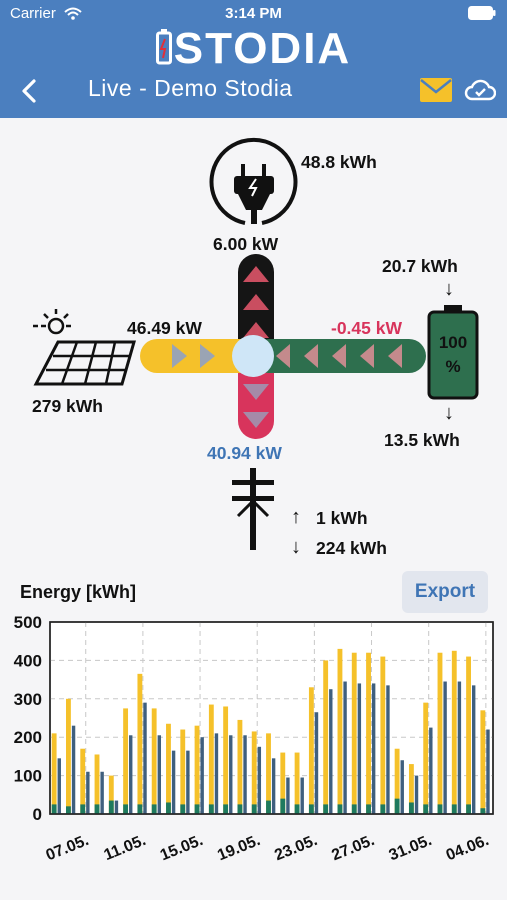  I want to click on battery-charge-arrow: ↓, so click(449, 289).